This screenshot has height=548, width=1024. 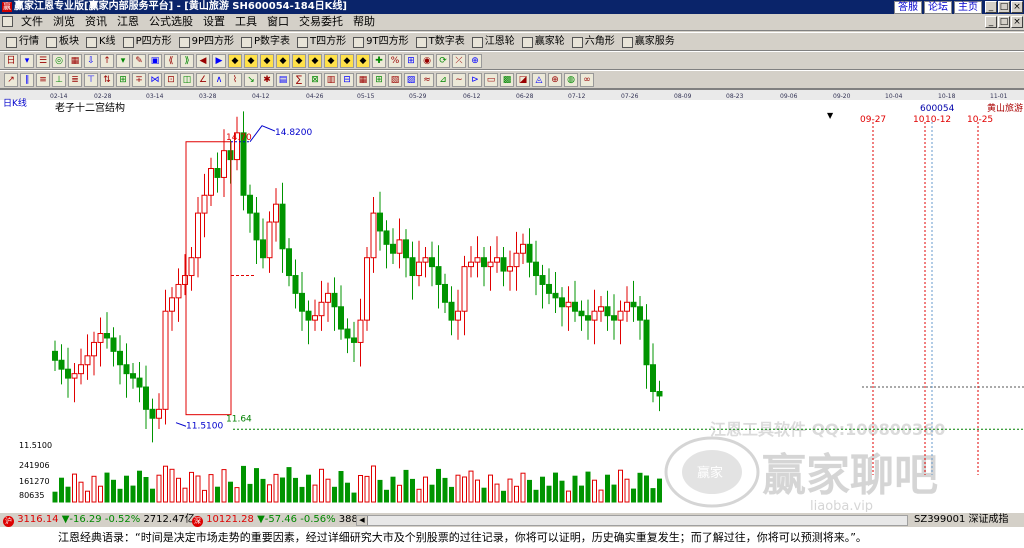 What do you see at coordinates (214, 22) in the screenshot?
I see `menu-settings: 设置` at bounding box center [214, 22].